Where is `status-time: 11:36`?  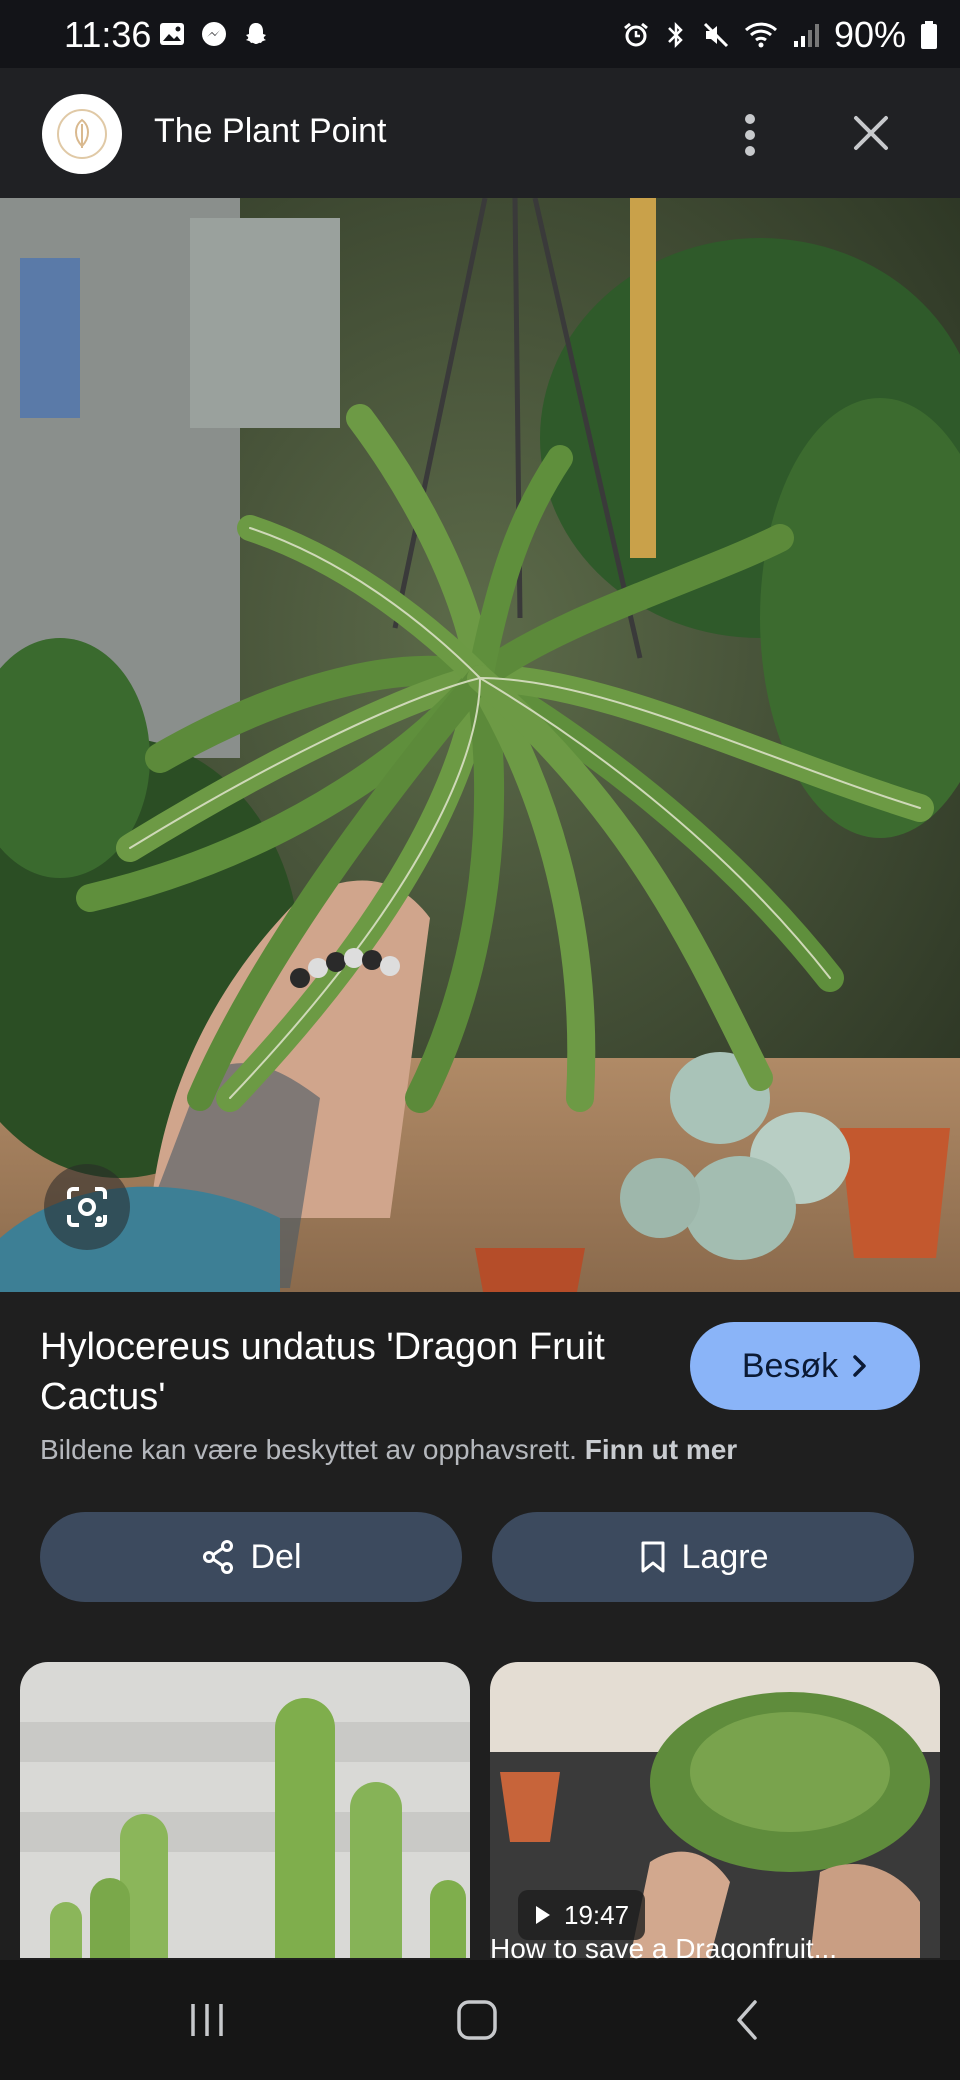
status-time: 11:36 is located at coordinates (108, 34).